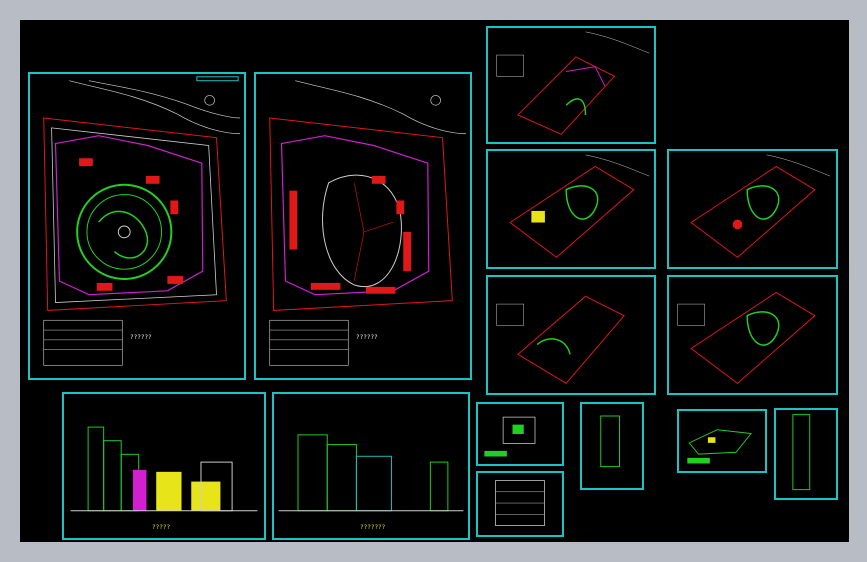 This screenshot has height=562, width=867. Describe the element at coordinates (760, 206) in the screenshot. I see `small-plan-3-drawing` at that location.